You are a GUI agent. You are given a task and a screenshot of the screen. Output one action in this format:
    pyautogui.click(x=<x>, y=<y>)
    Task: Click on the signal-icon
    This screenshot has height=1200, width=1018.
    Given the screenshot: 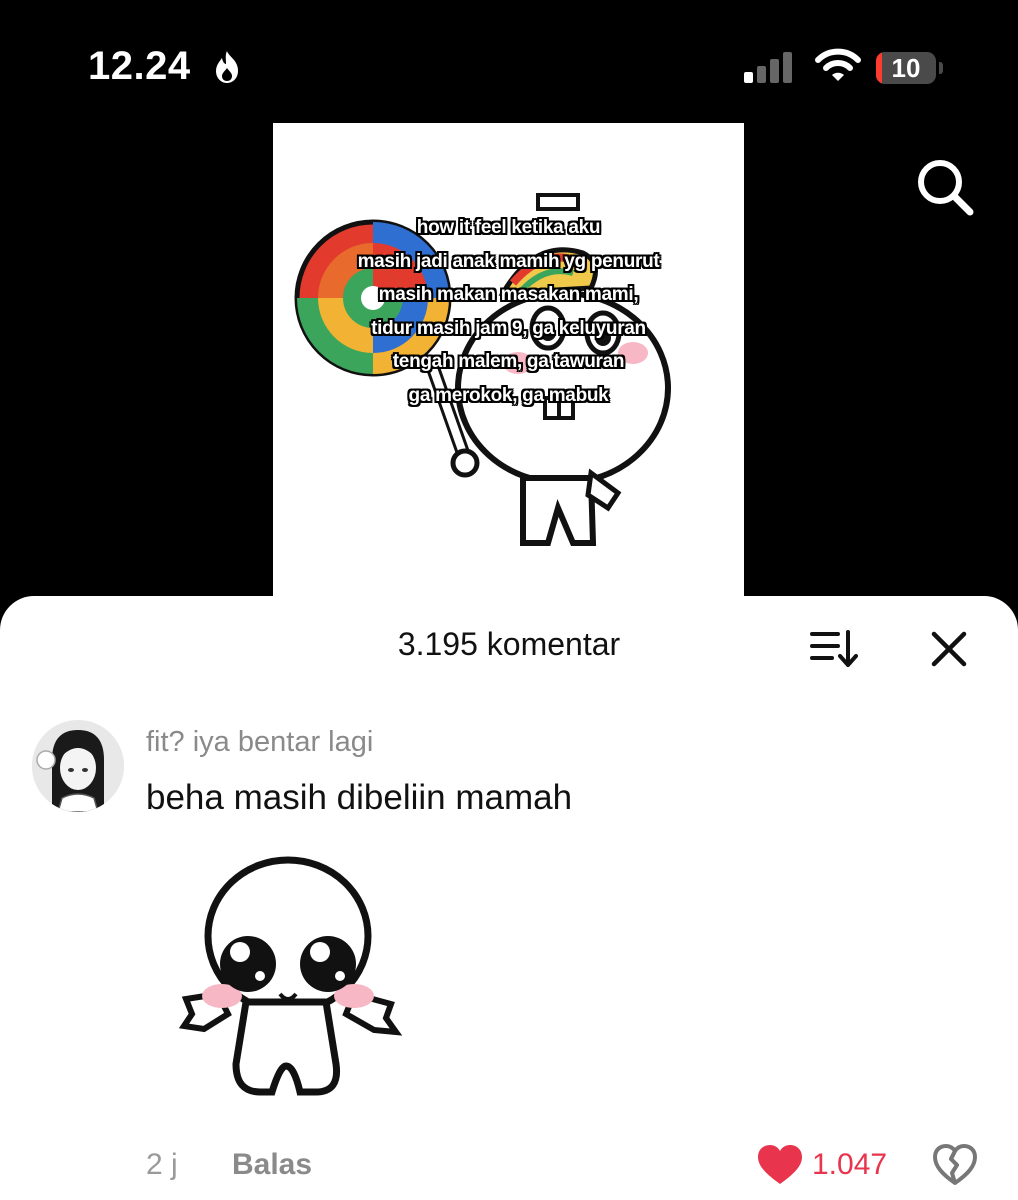 What is the action you would take?
    pyautogui.click(x=770, y=70)
    